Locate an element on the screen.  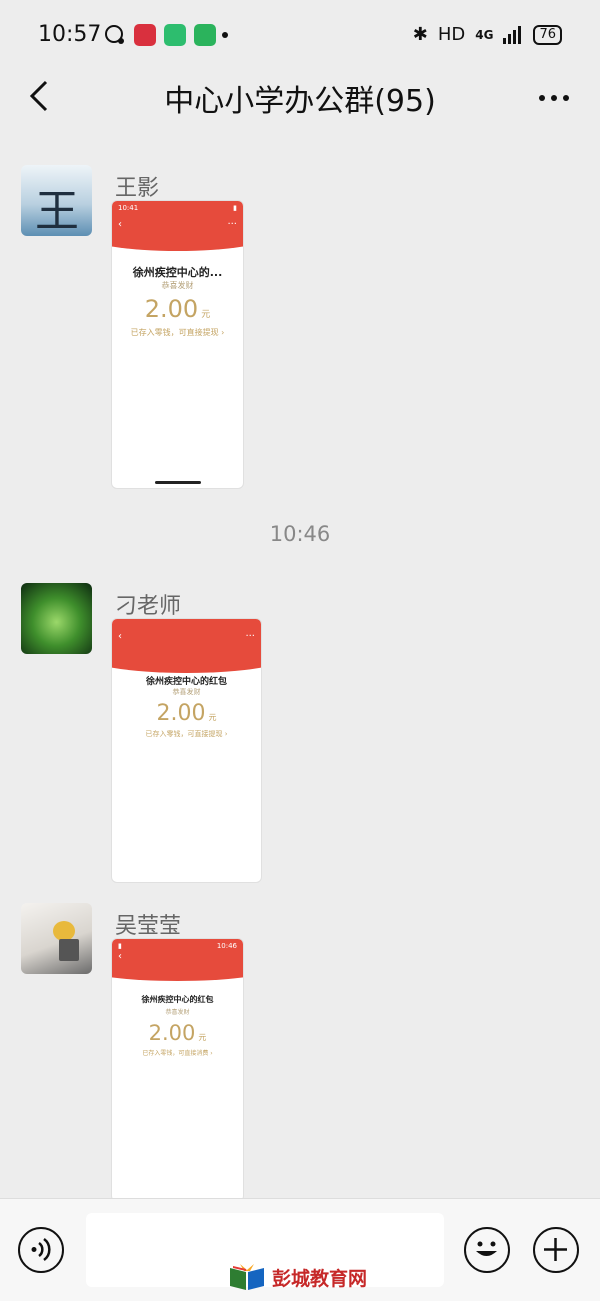
site-watermark: 彭城教育网 is located at coordinates (297, 1277).